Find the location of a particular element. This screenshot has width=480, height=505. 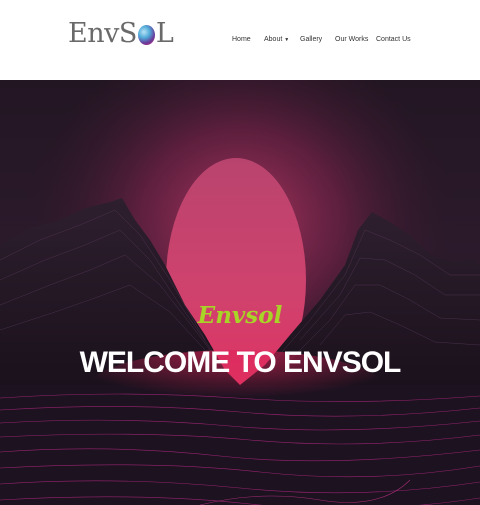

nav-item-home: Home is located at coordinates (241, 39).